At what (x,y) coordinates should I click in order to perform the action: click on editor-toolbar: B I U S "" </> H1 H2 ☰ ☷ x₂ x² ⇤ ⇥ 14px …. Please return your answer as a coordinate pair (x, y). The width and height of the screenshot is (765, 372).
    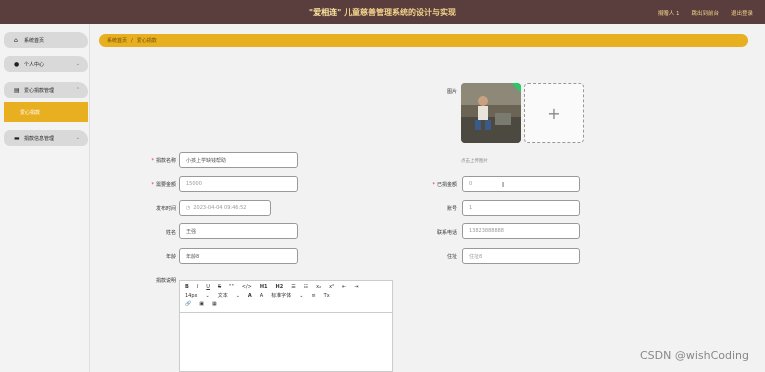
    Looking at the image, I should click on (286, 297).